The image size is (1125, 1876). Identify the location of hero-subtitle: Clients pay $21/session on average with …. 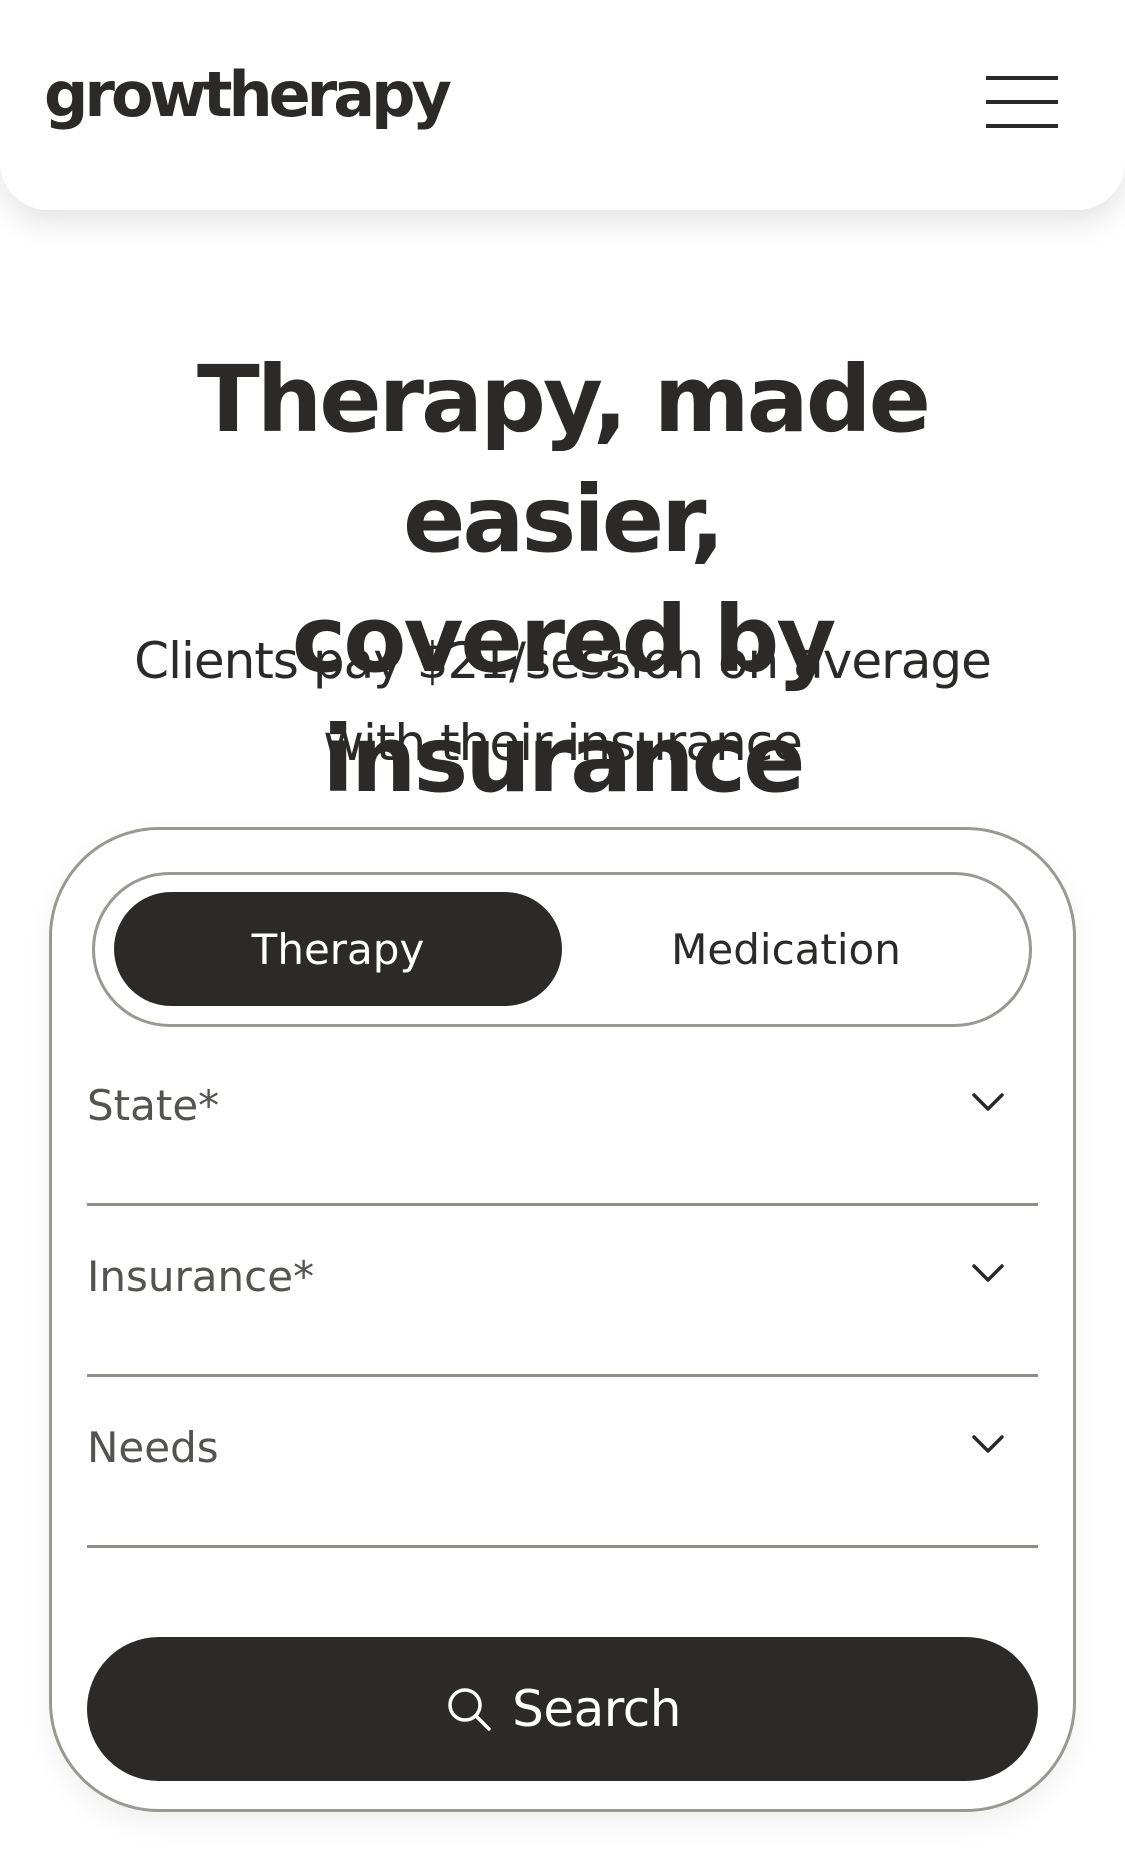
(562, 702).